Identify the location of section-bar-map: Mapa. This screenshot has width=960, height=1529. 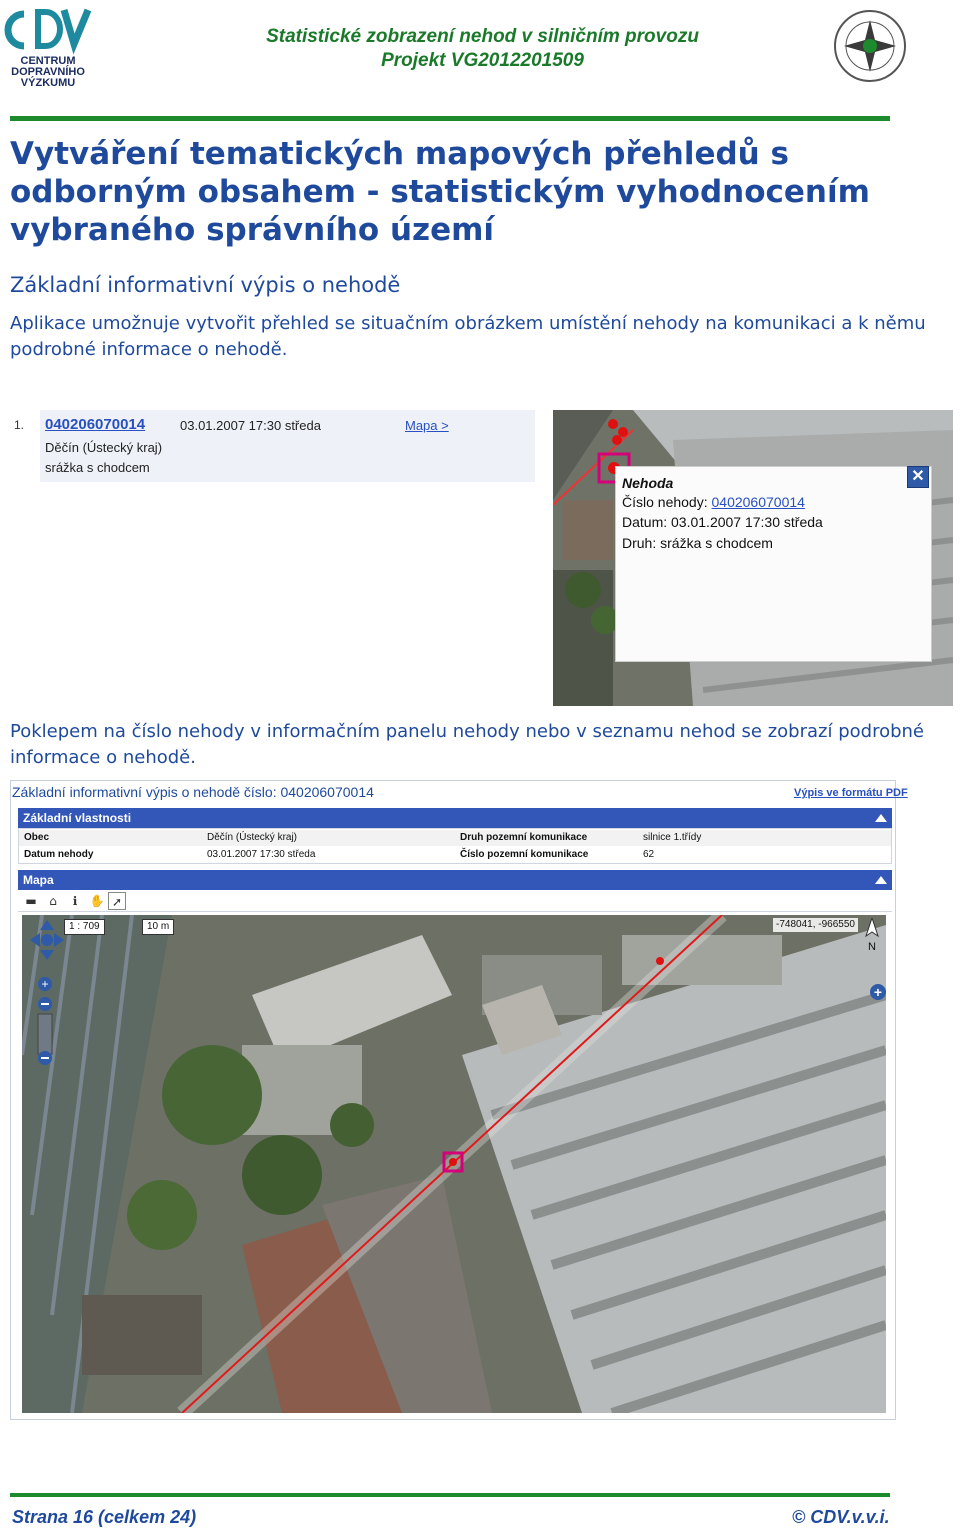
(455, 880).